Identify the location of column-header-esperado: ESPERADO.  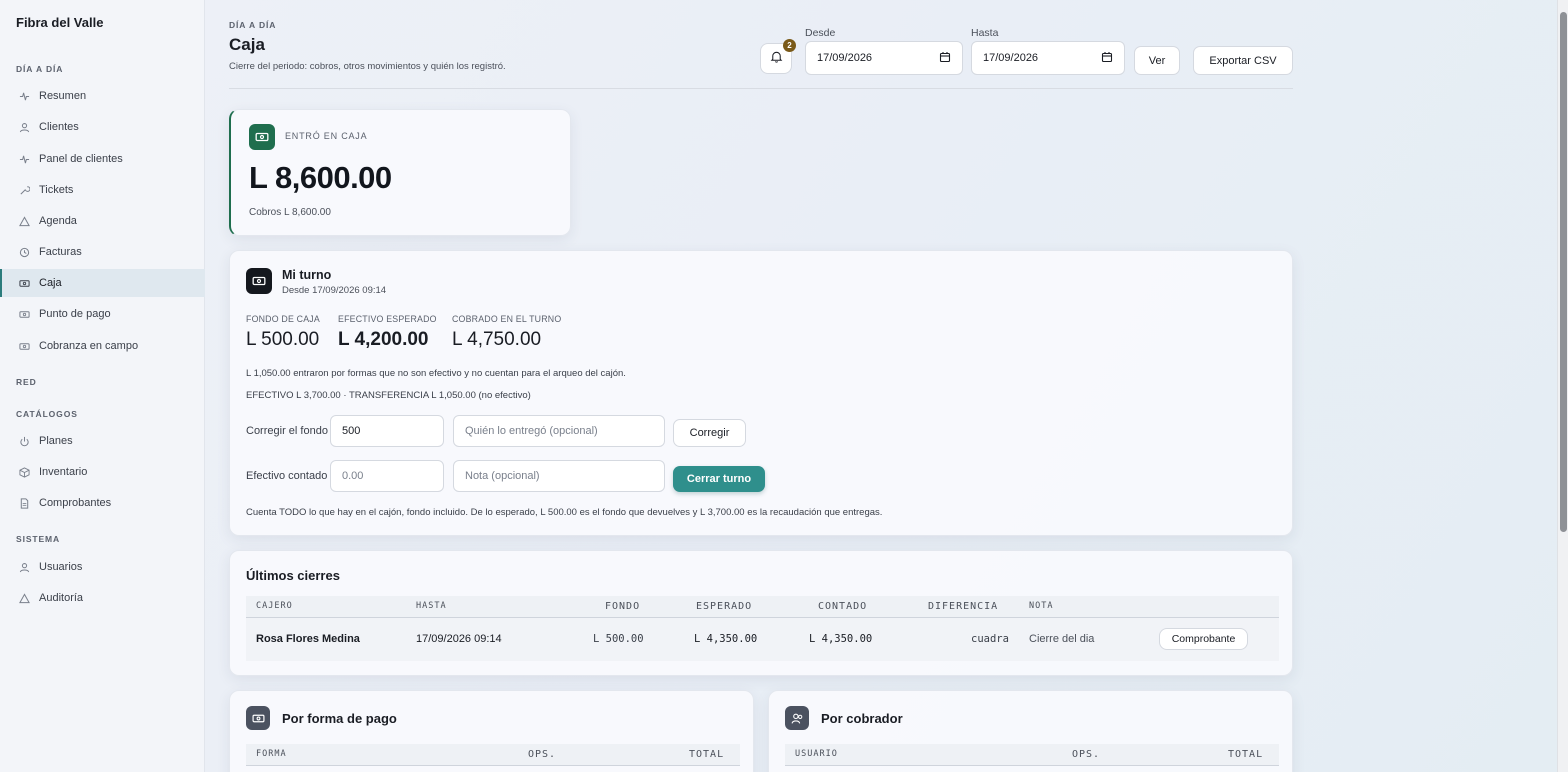
(724, 606).